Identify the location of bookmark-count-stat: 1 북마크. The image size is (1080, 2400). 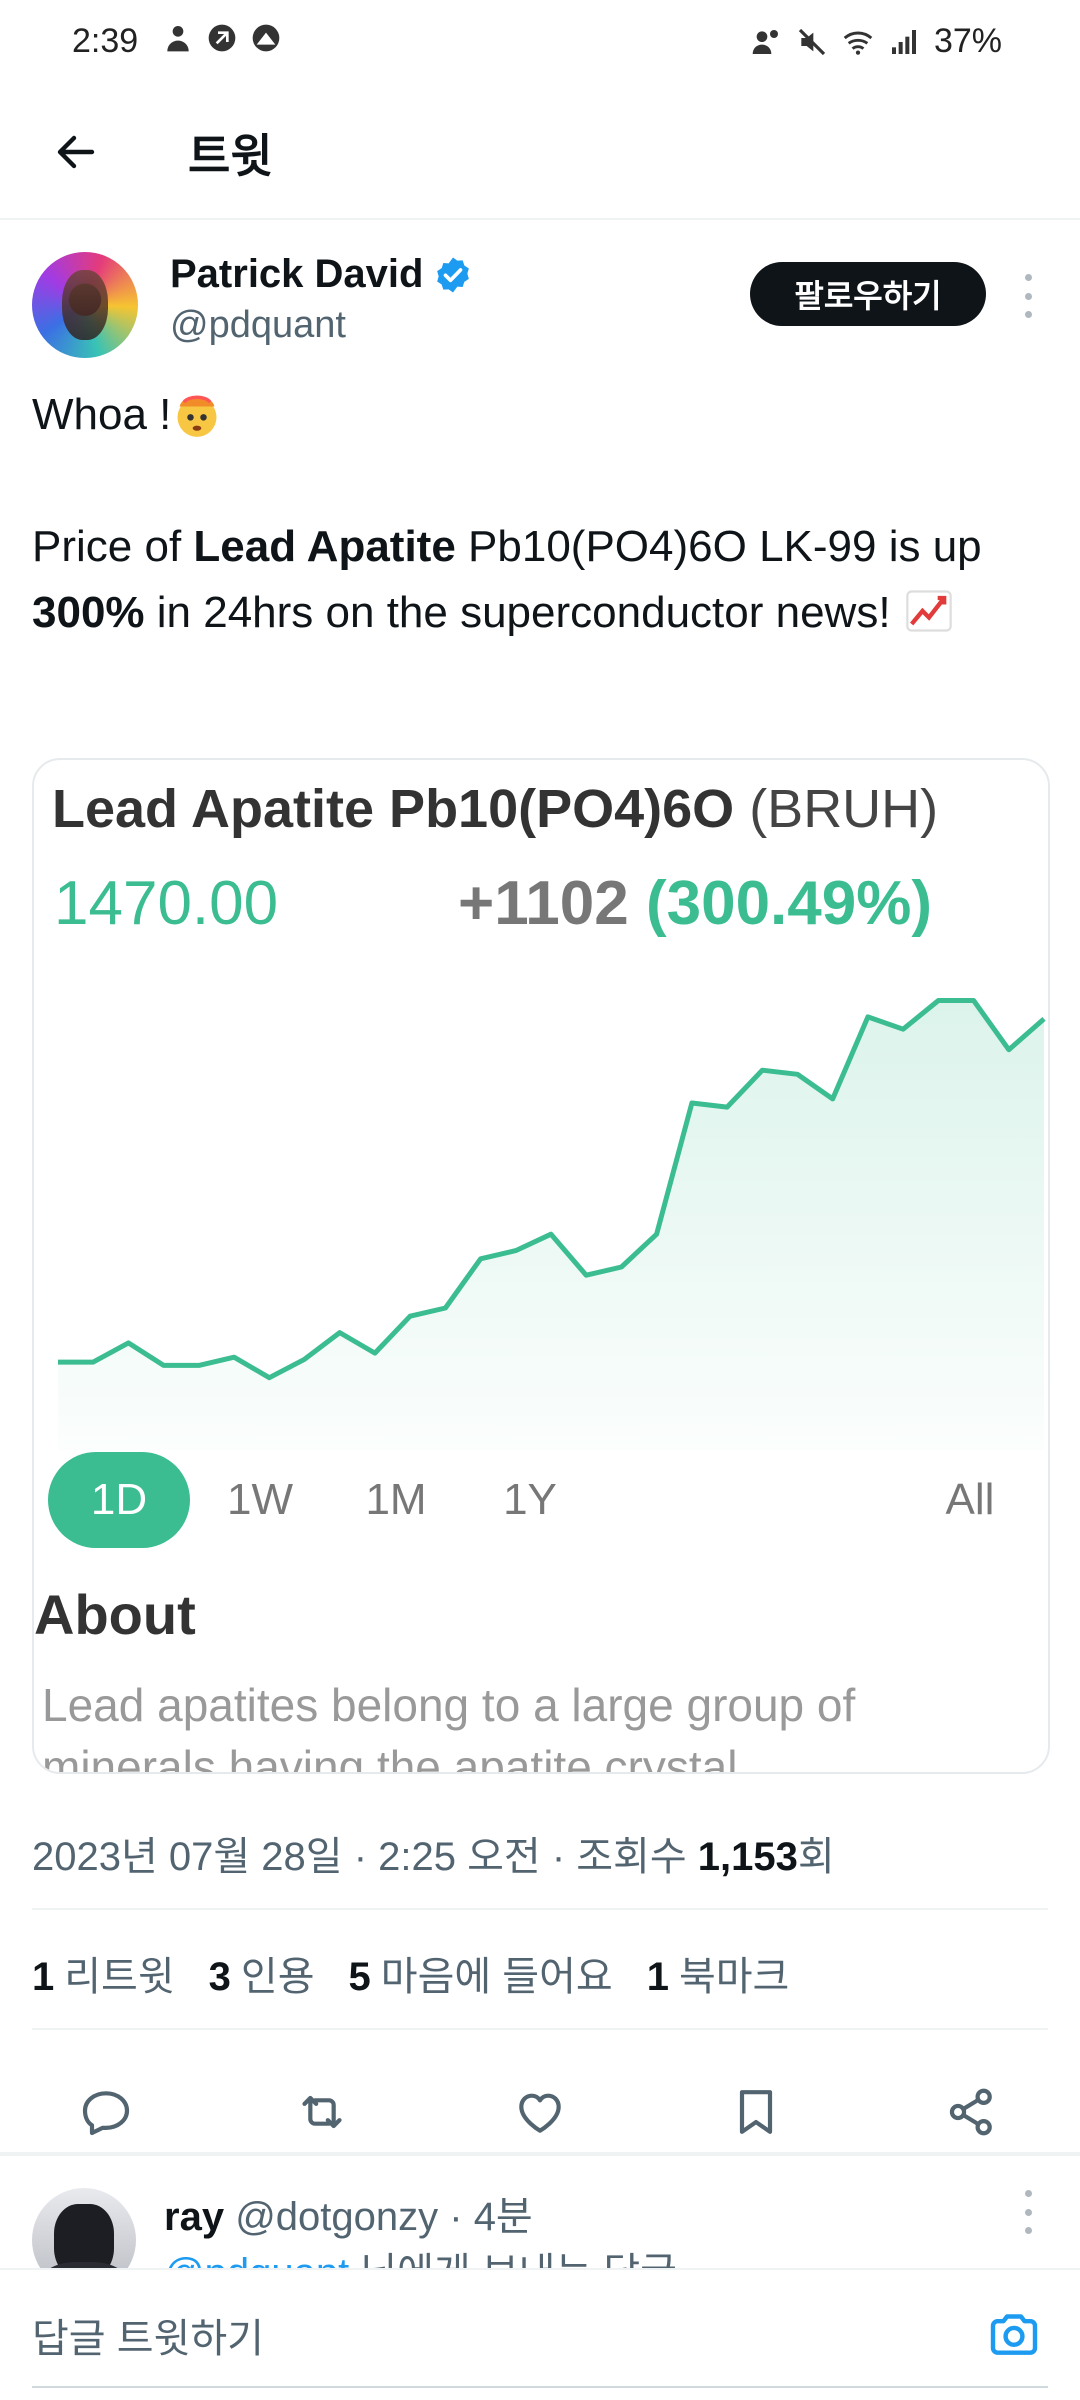
(718, 1973).